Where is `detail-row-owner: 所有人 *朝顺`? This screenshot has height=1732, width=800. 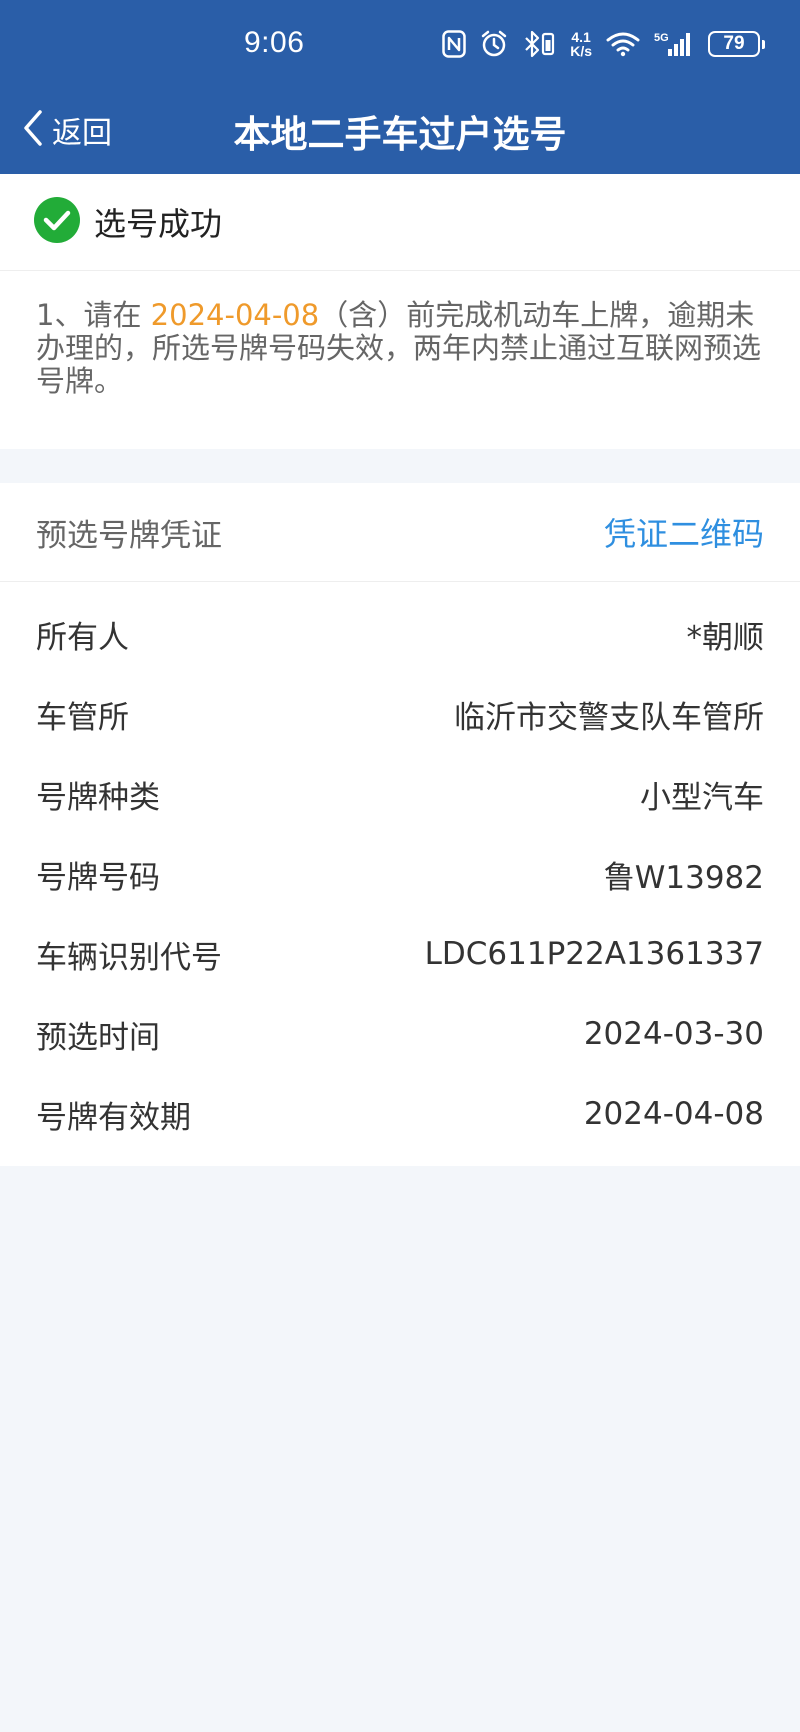 detail-row-owner: 所有人 *朝顺 is located at coordinates (400, 634).